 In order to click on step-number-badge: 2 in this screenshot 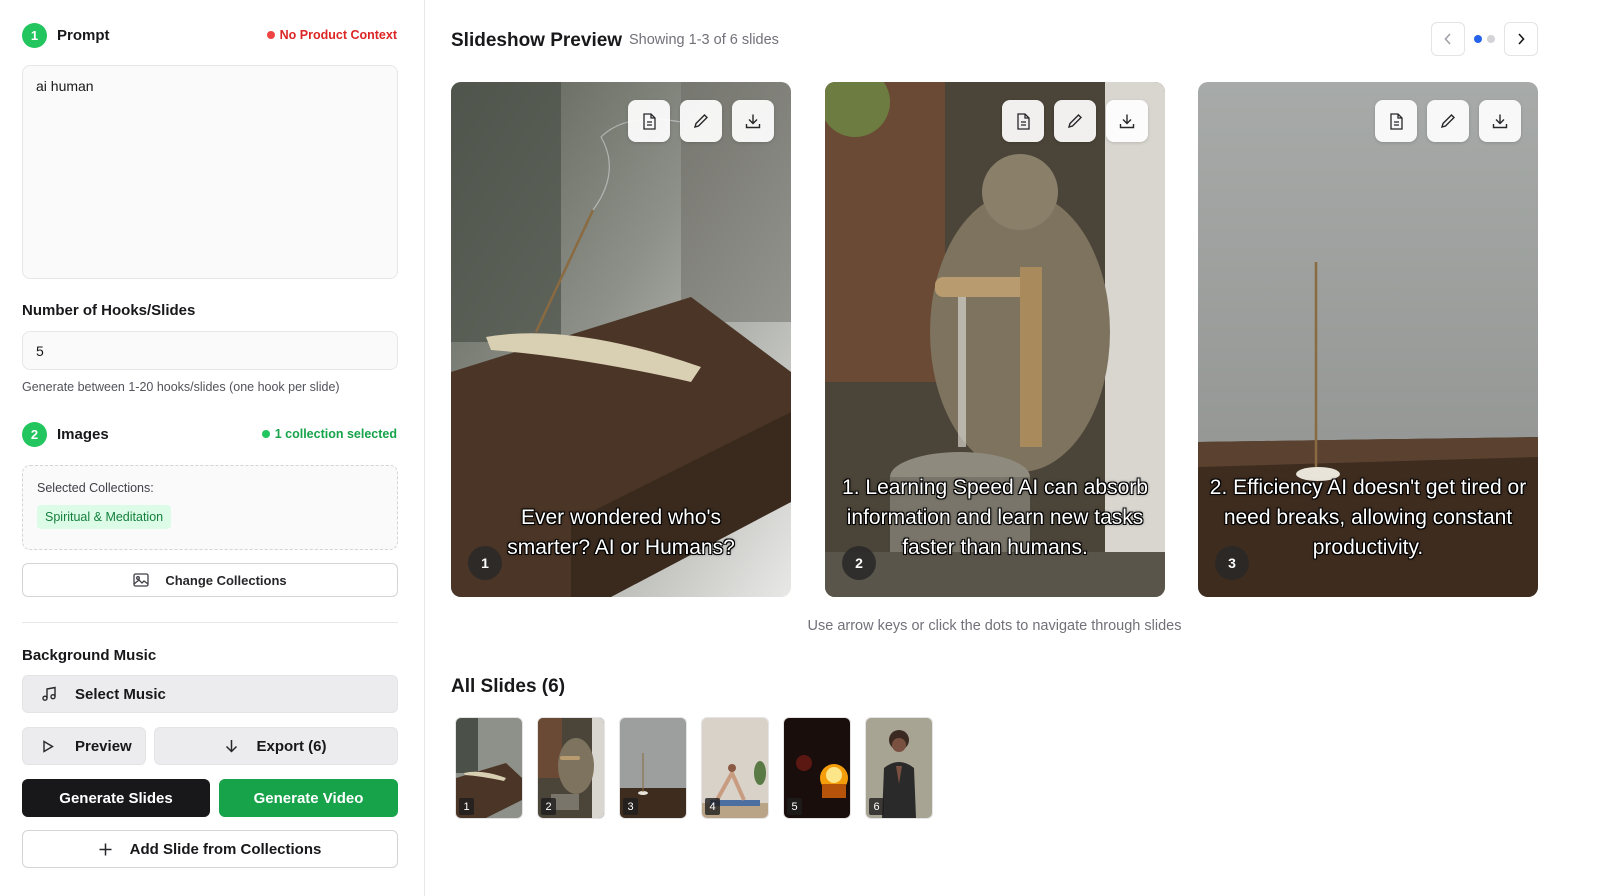, I will do `click(34, 434)`.